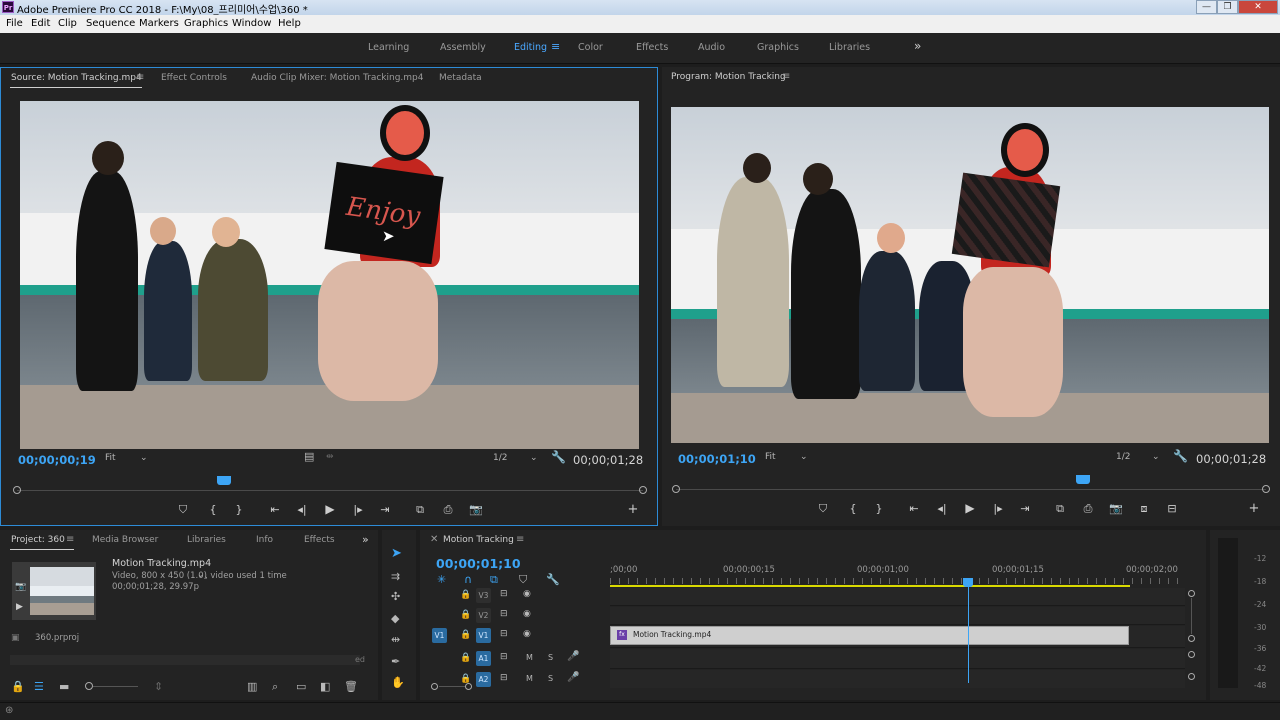 The image size is (1280, 720). Describe the element at coordinates (183, 510) in the screenshot. I see `add-marker-button: ⛉` at that location.